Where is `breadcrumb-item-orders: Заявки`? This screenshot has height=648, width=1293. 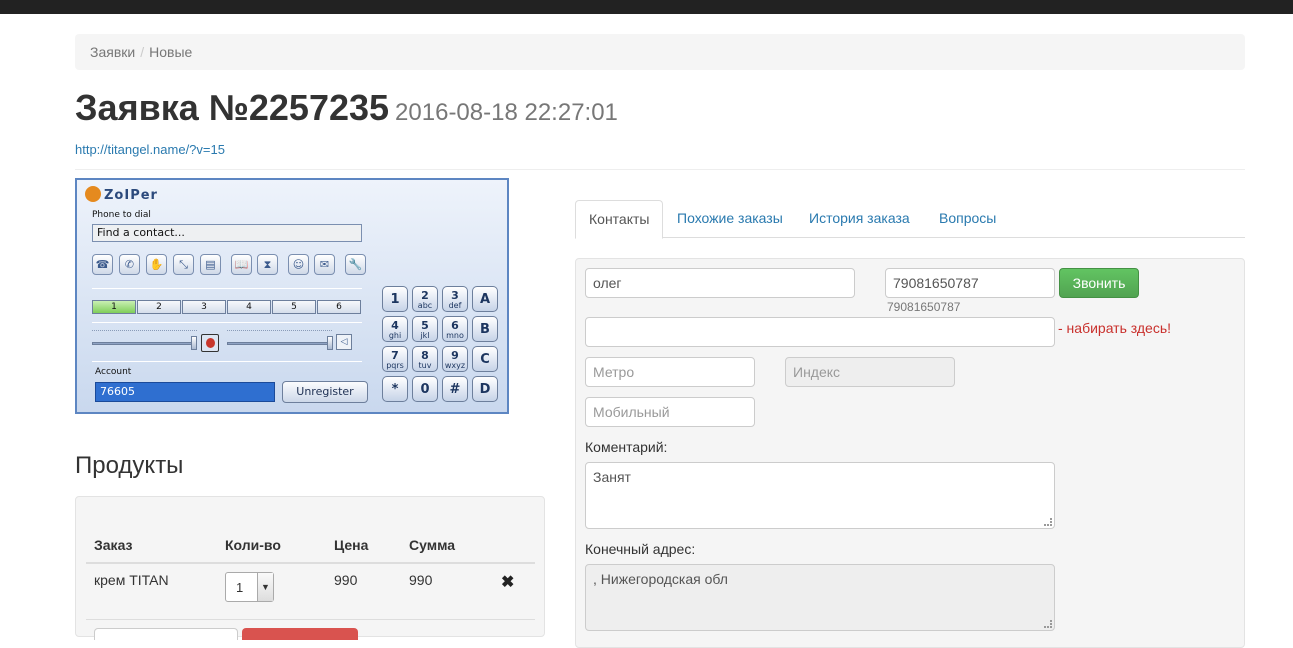
breadcrumb-item-orders: Заявки is located at coordinates (112, 52).